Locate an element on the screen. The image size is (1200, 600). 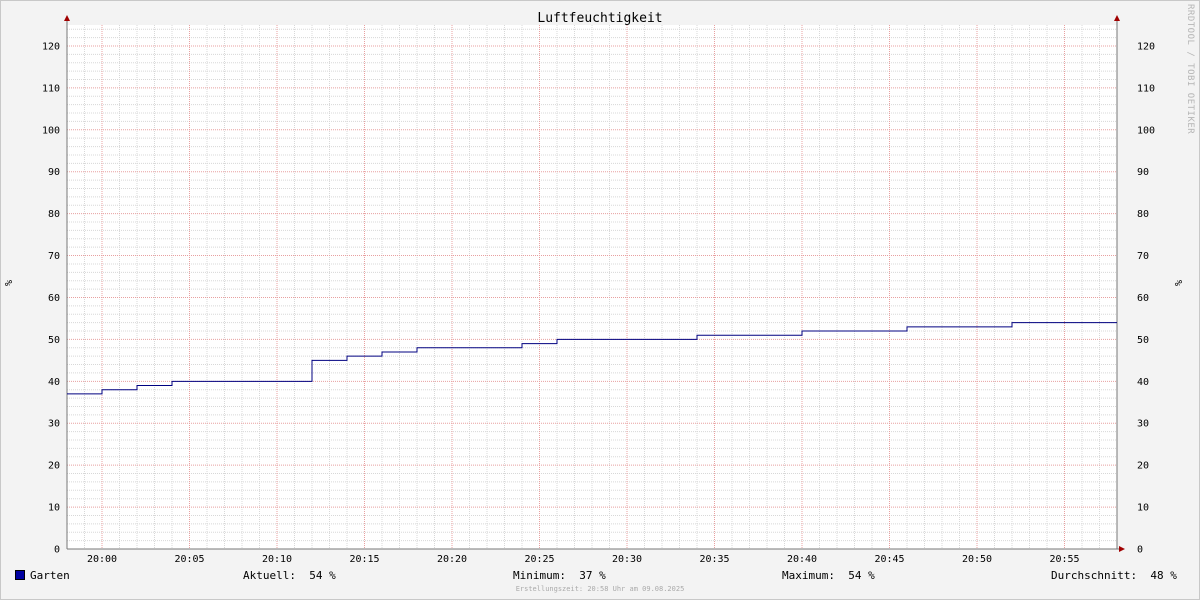
y-tick-label-right: 0 is located at coordinates (1140, 550).